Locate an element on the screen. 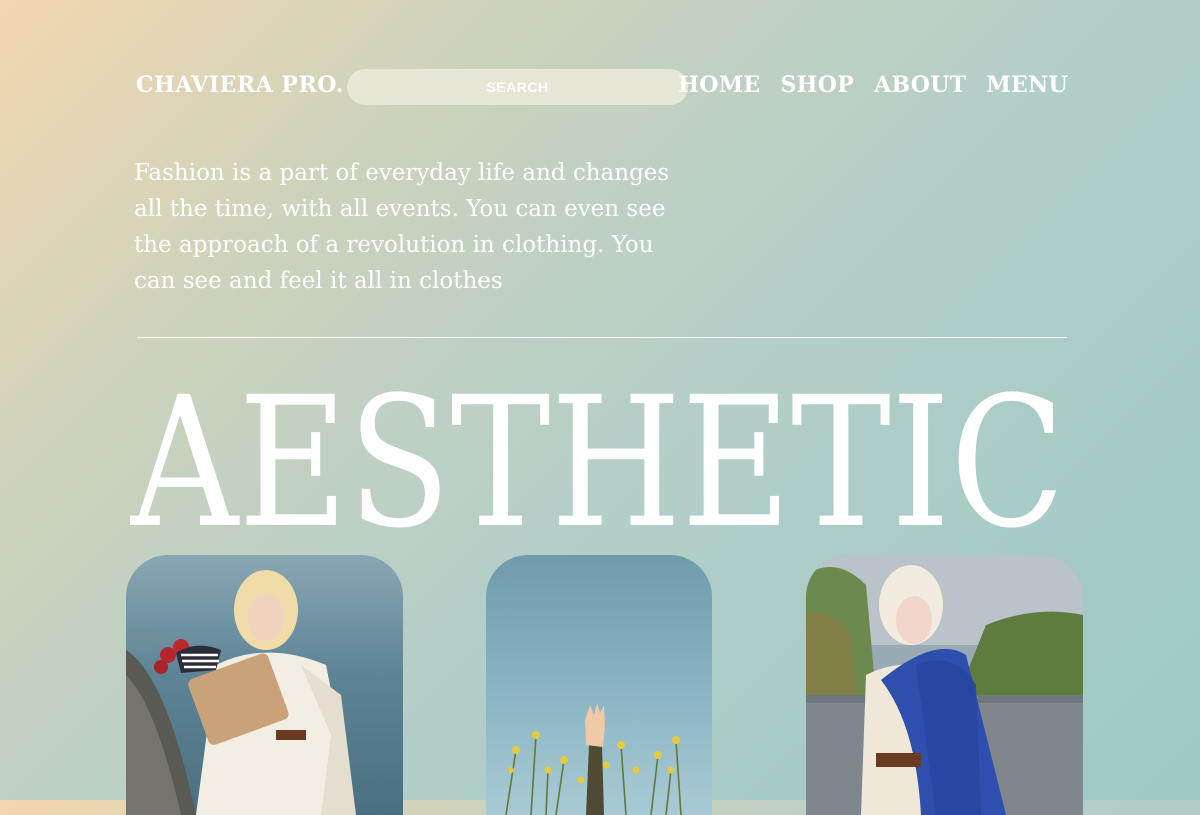 This screenshot has width=1200, height=815. photo-hand-in-field is located at coordinates (599, 685).